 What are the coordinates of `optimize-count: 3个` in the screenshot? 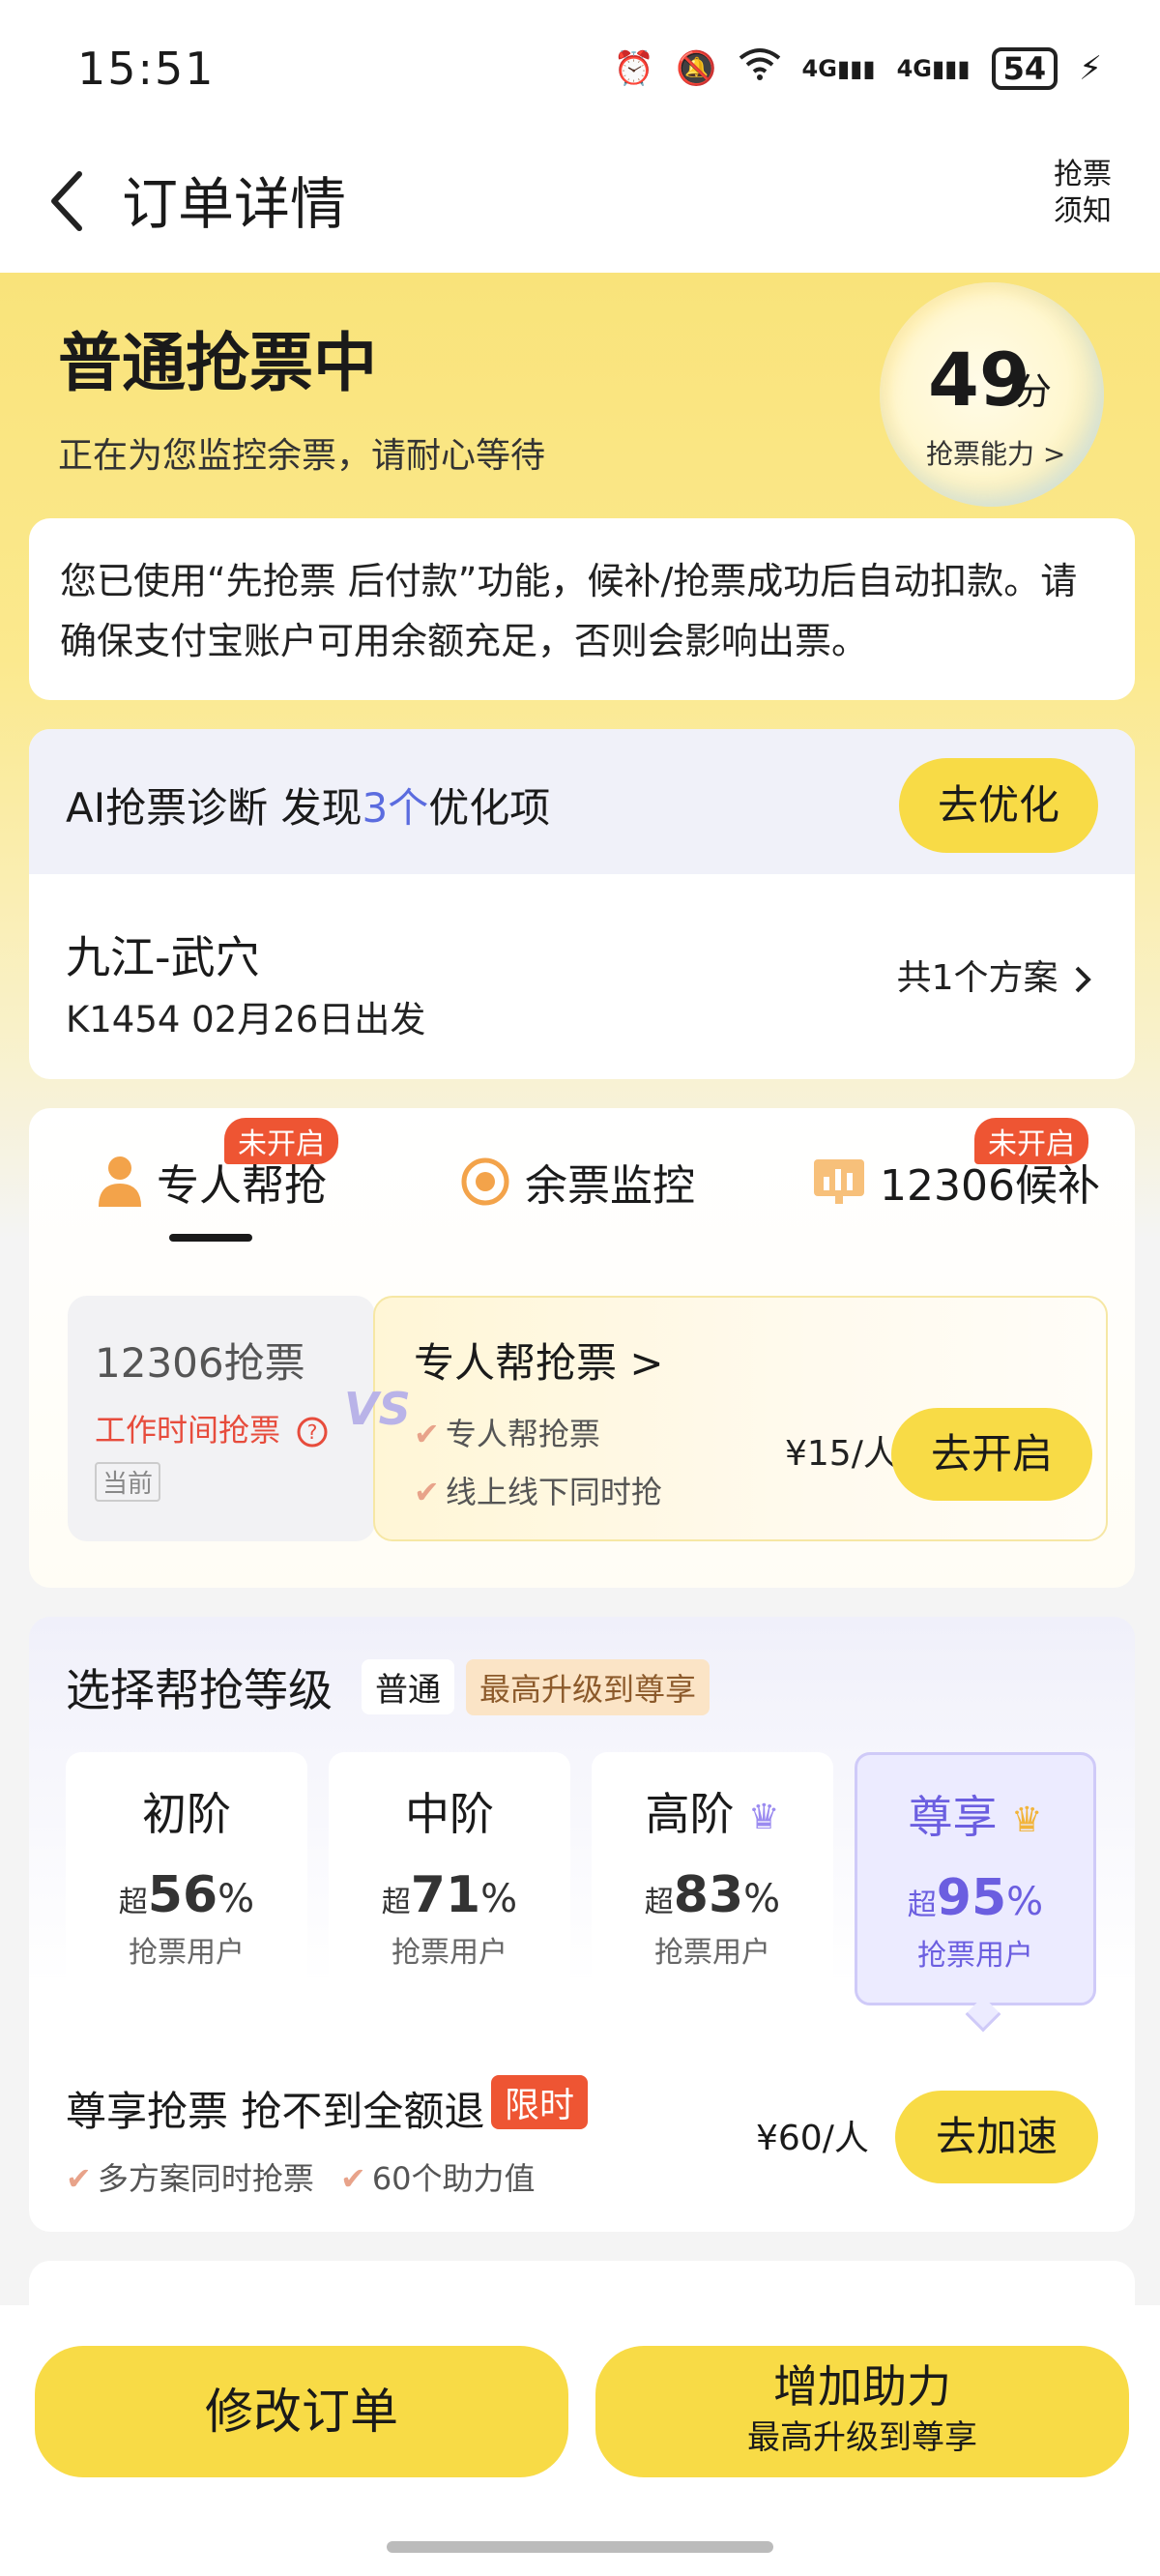 It's located at (396, 808).